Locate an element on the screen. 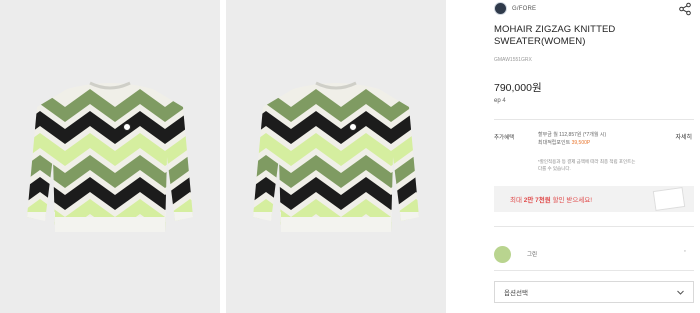  coupon-suffix: 할인 받으세요! is located at coordinates (571, 200).